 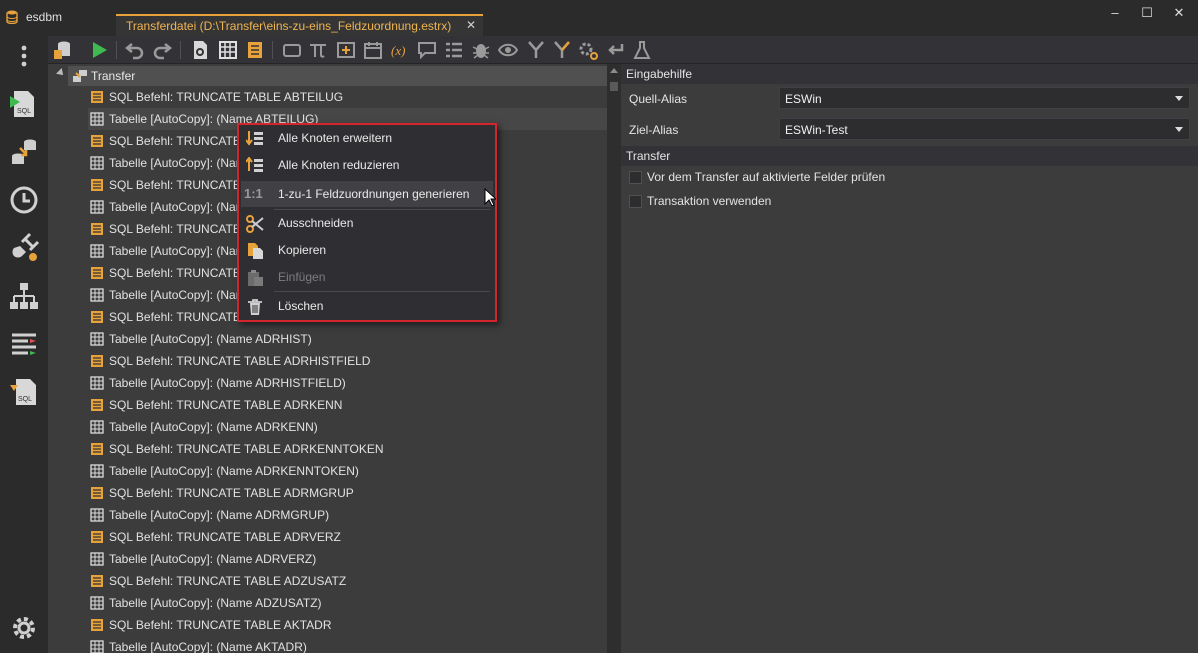 I want to click on undo-icon, so click(x=135, y=50).